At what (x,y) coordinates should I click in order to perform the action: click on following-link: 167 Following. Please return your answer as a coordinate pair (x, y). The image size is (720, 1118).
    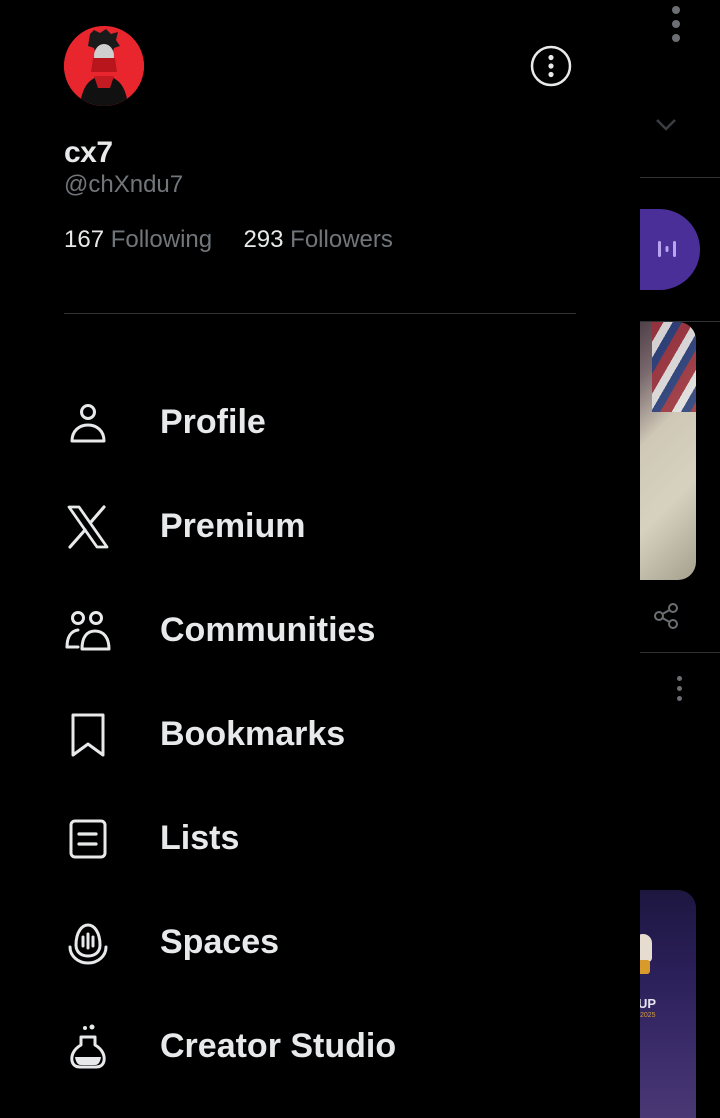
    Looking at the image, I should click on (141, 239).